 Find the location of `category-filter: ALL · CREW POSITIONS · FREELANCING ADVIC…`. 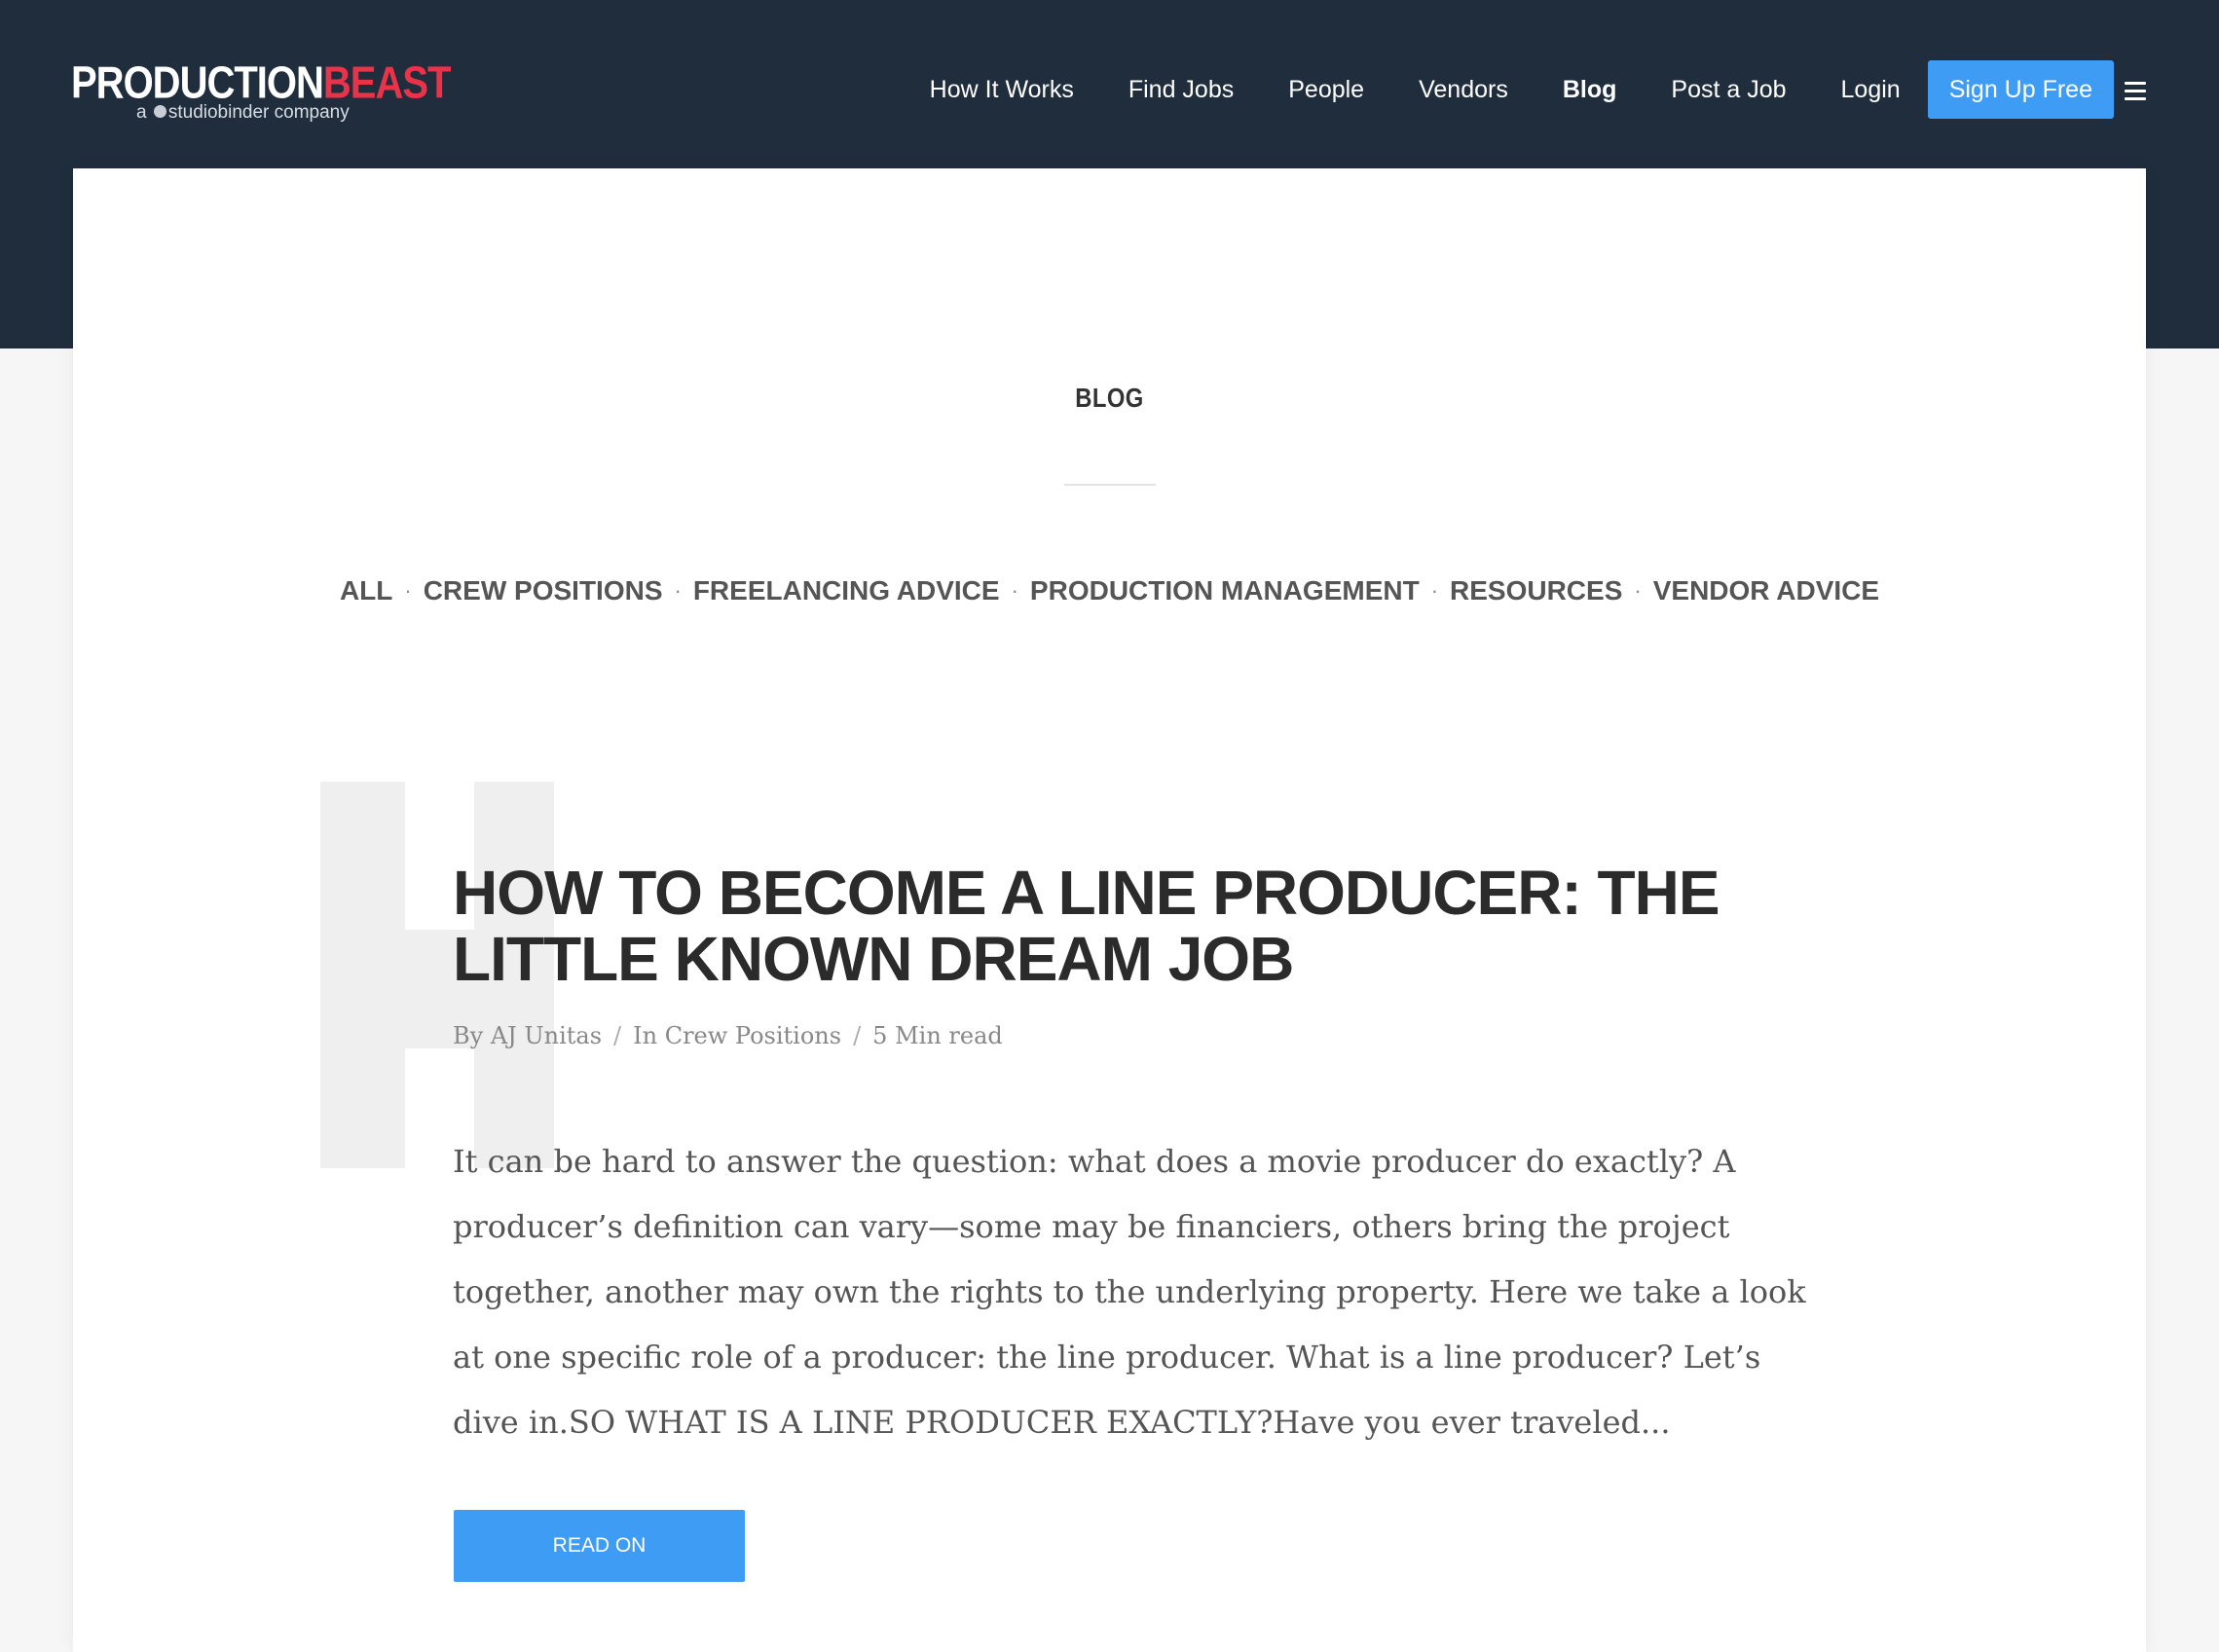

category-filter: ALL · CREW POSITIONS · FREELANCING ADVIC… is located at coordinates (1109, 590).